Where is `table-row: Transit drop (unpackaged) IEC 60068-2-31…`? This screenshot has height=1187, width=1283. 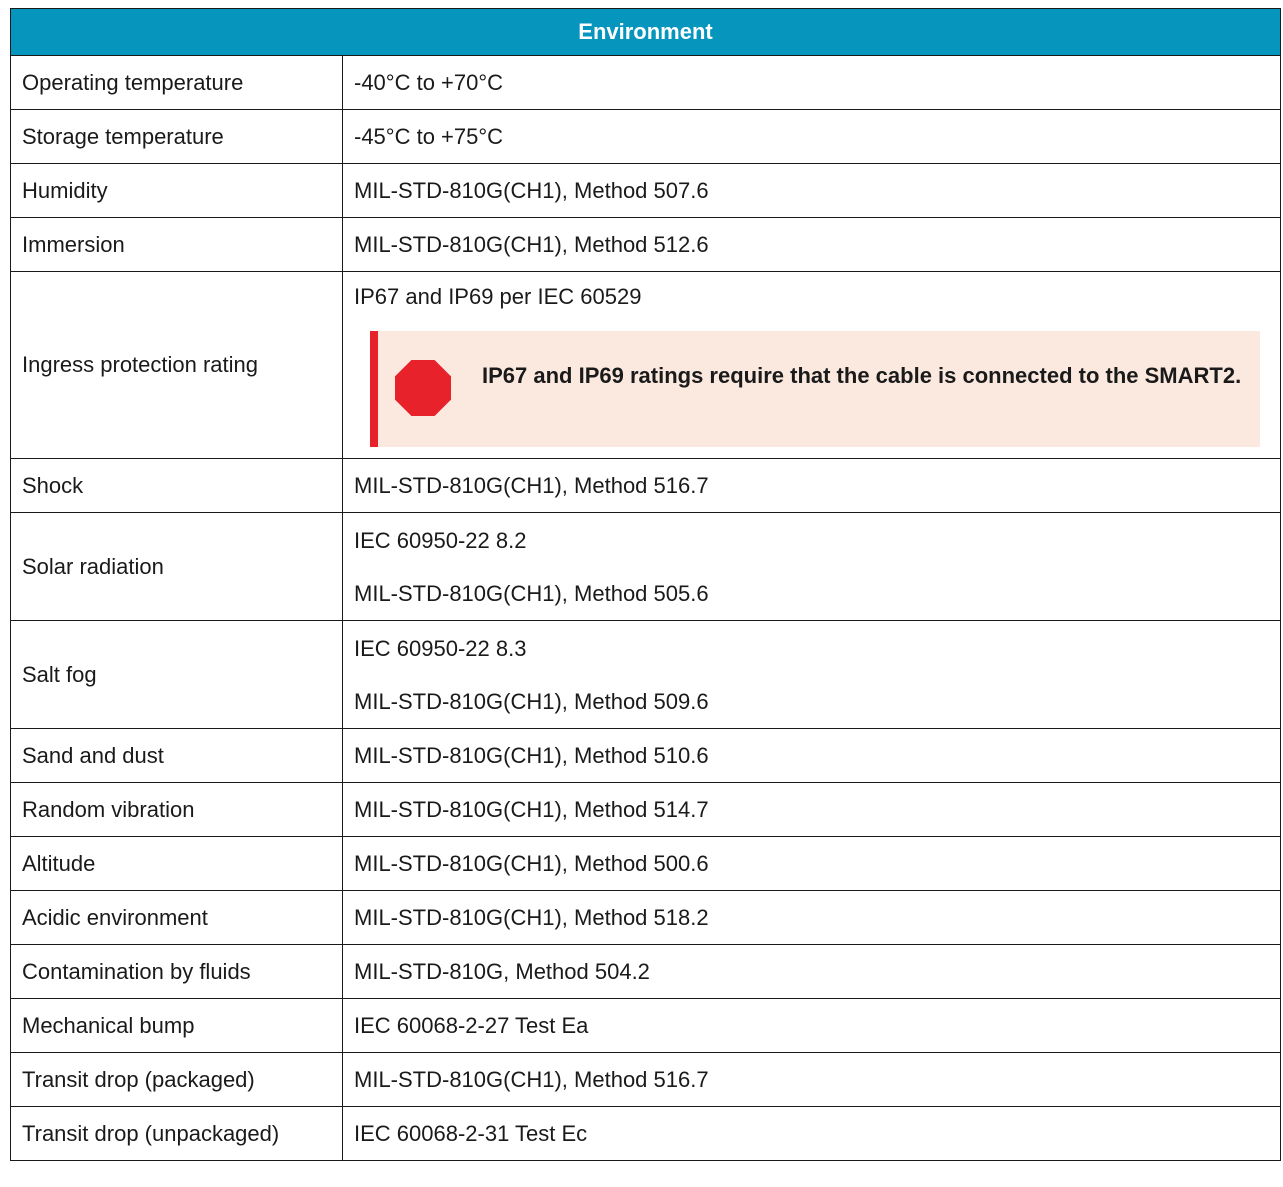
table-row: Transit drop (unpackaged) IEC 60068-2-31… is located at coordinates (645, 1133).